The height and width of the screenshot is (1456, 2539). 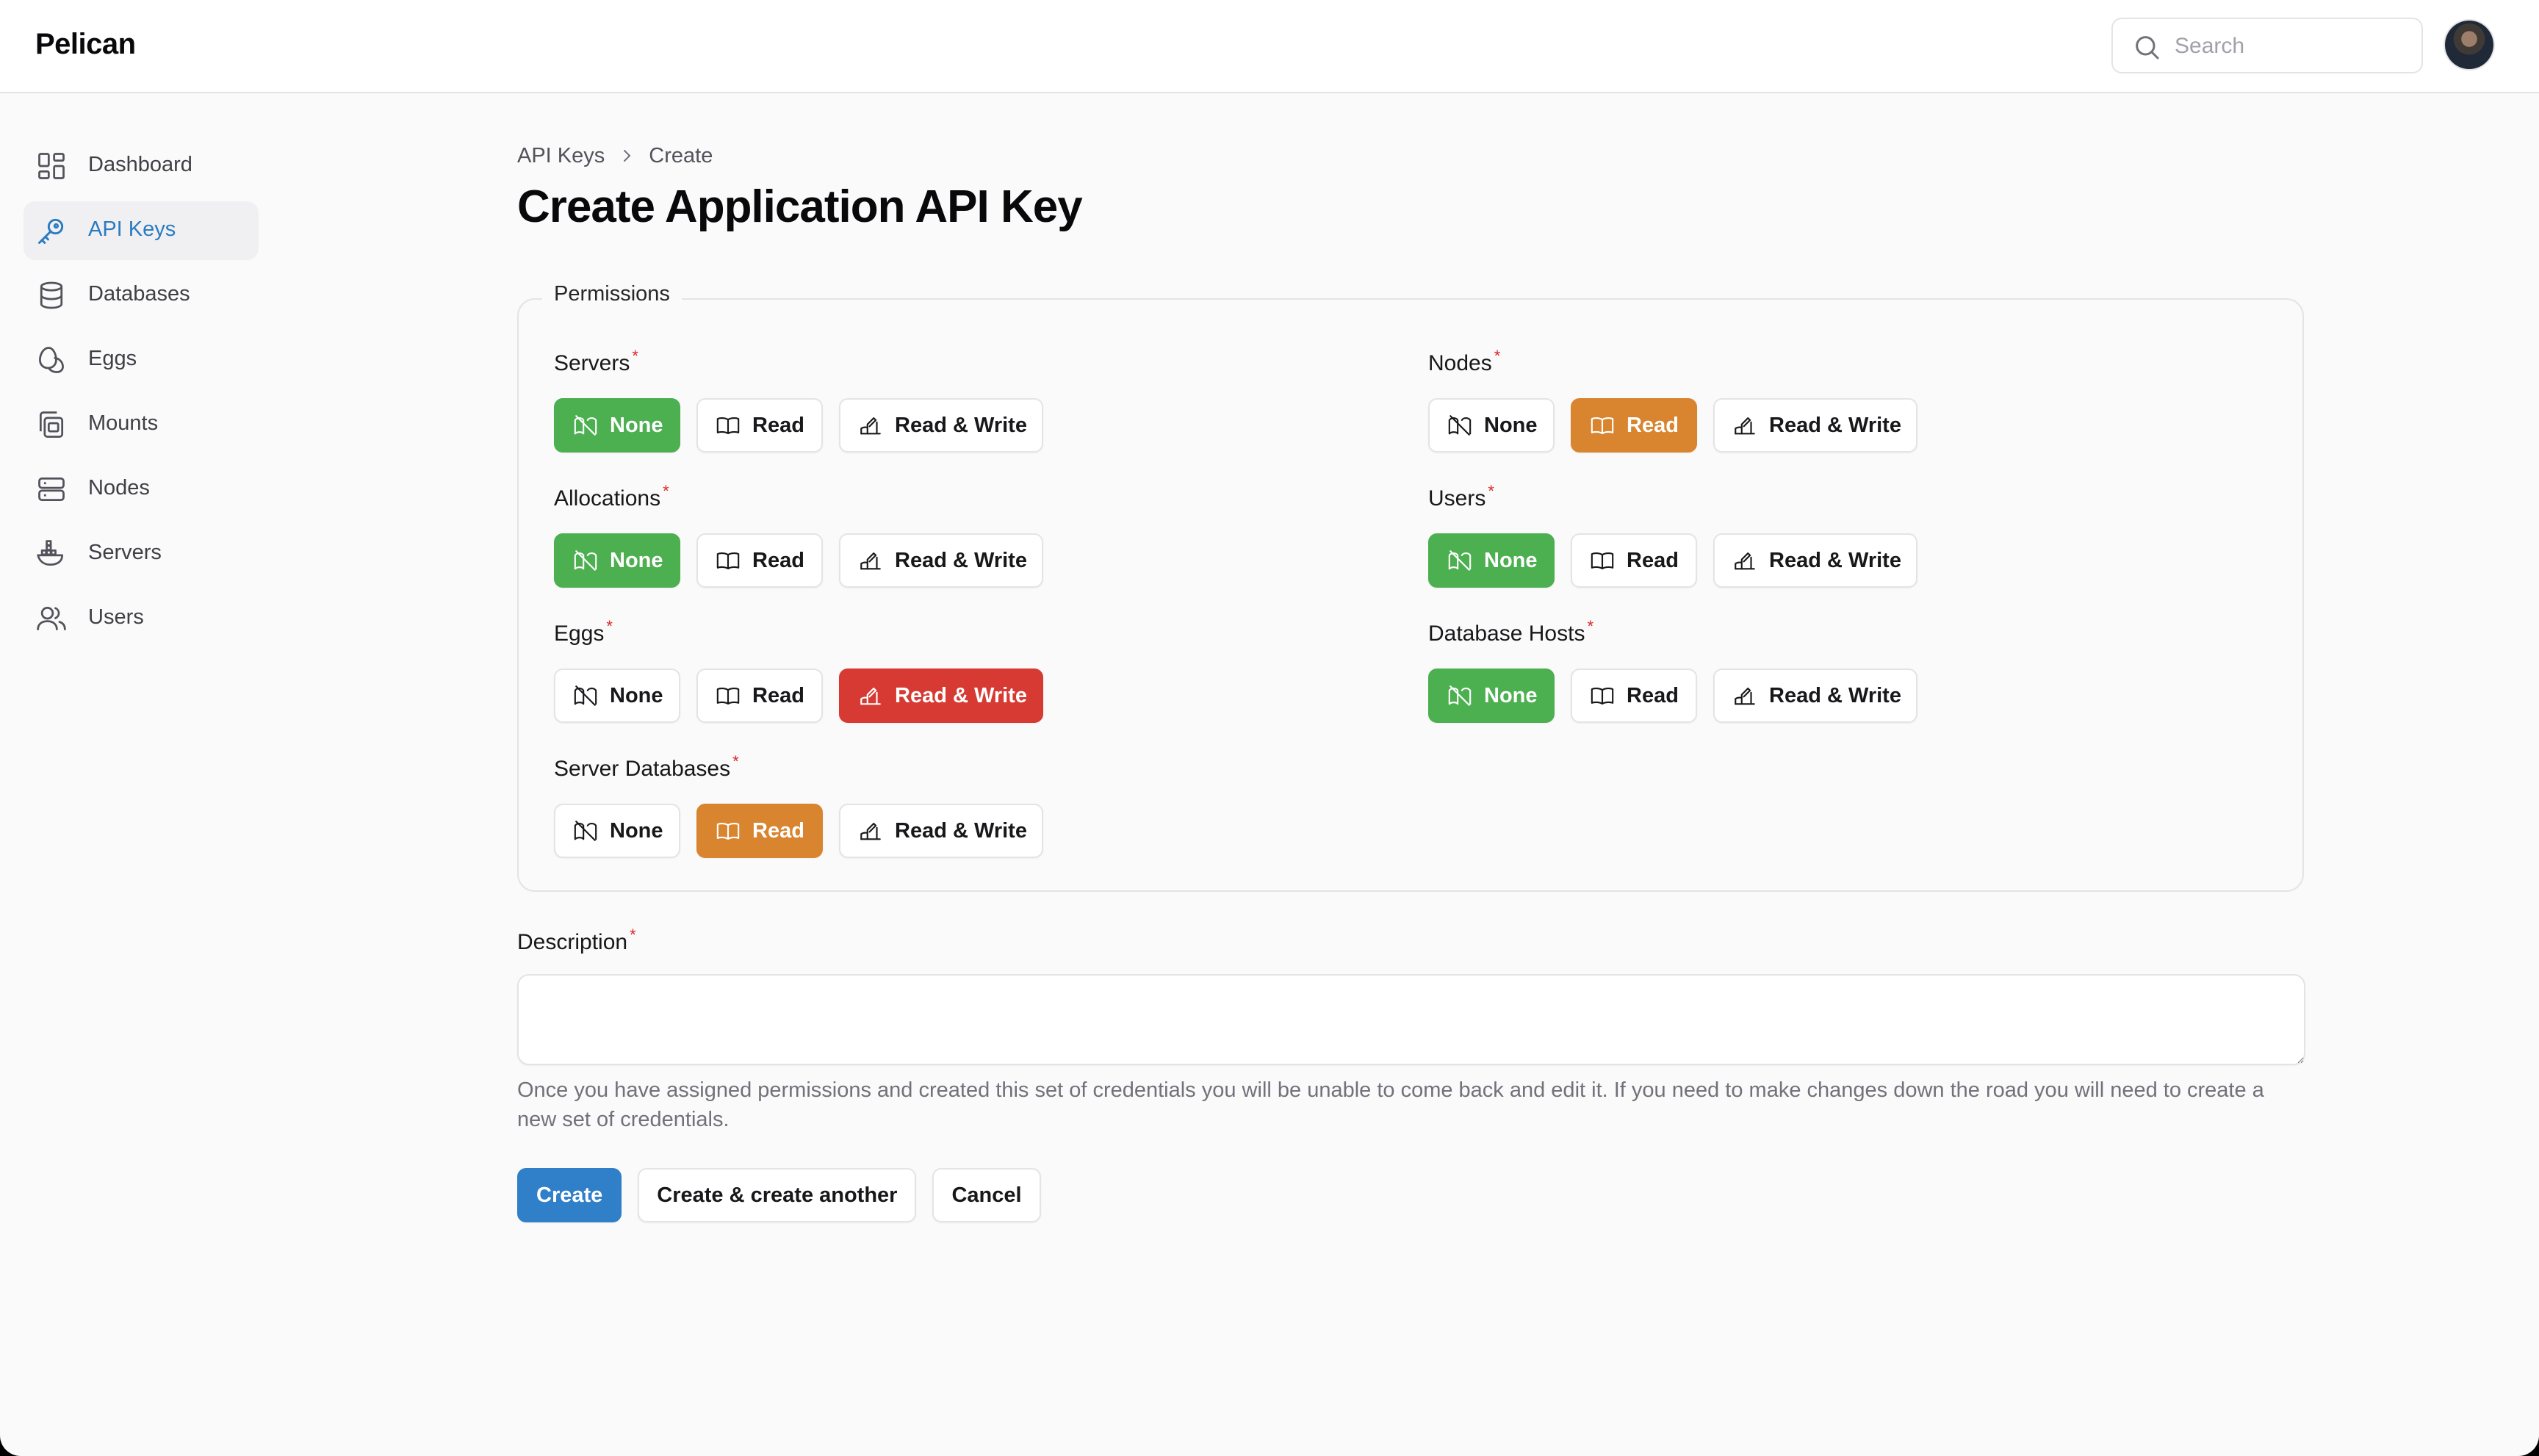 I want to click on sidebar-item-eggs: Eggs, so click(x=141, y=360).